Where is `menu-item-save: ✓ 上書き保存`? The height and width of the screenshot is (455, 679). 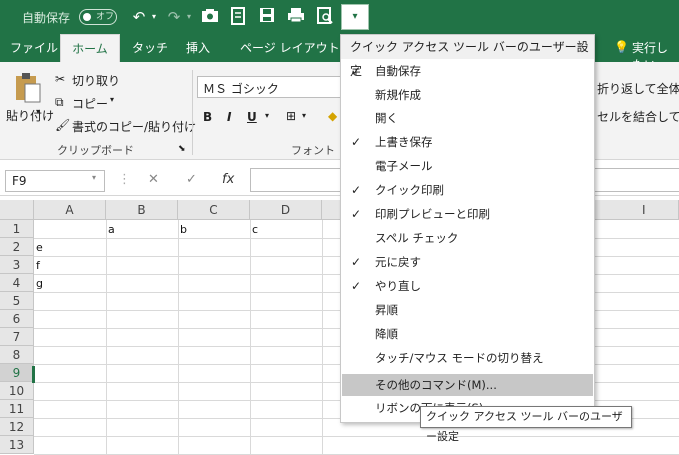 menu-item-save: ✓ 上書き保存 is located at coordinates (467, 142).